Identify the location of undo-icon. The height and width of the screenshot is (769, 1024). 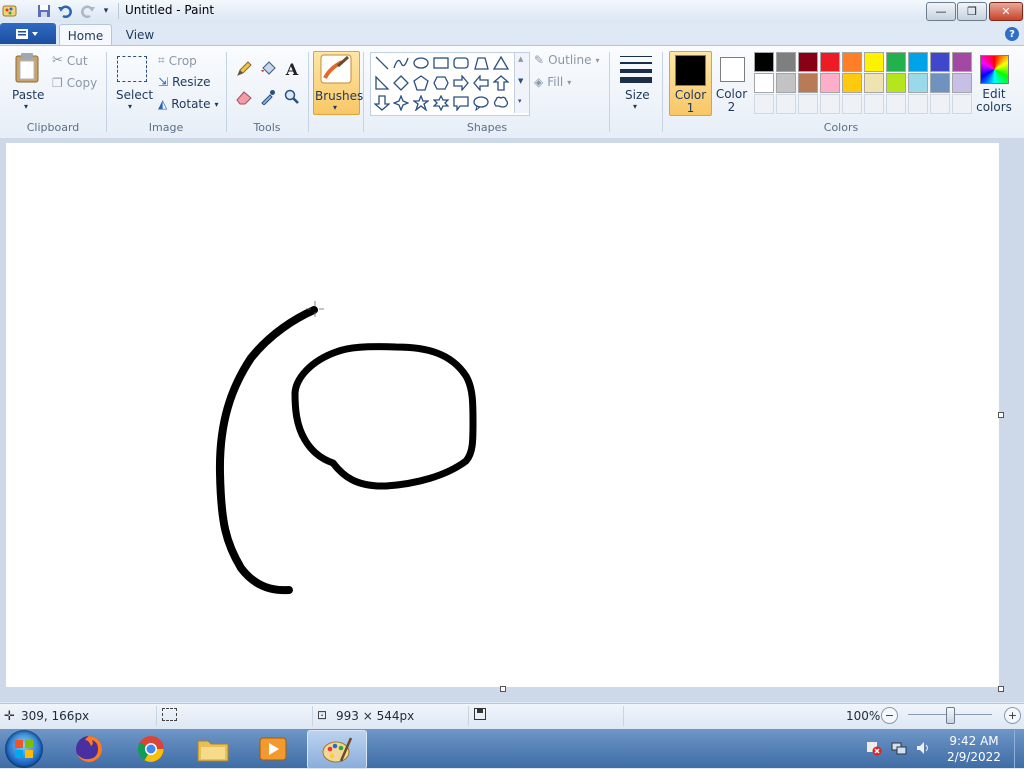
(65, 11).